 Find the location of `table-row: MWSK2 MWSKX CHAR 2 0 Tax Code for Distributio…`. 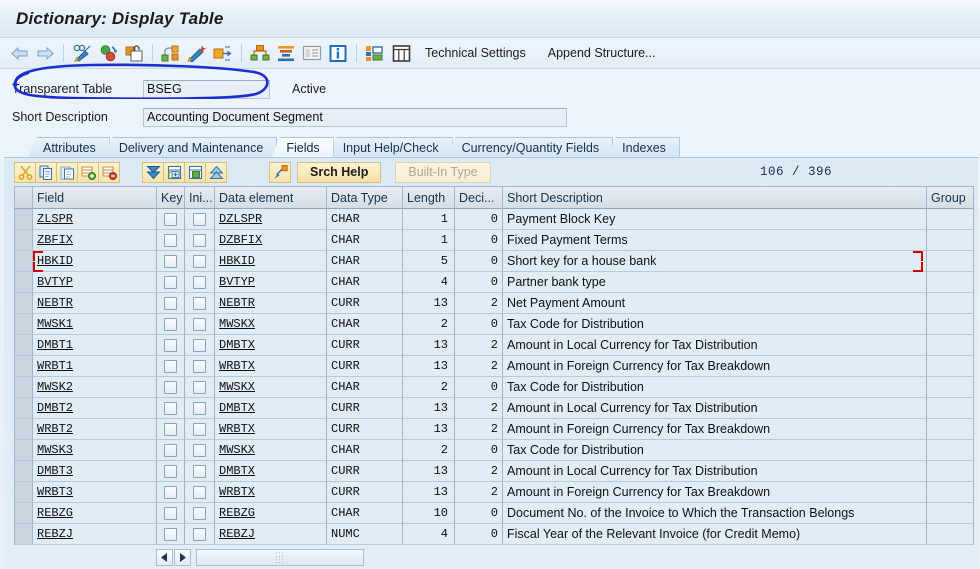

table-row: MWSK2 MWSKX CHAR 2 0 Tax Code for Distributio… is located at coordinates (494, 387).